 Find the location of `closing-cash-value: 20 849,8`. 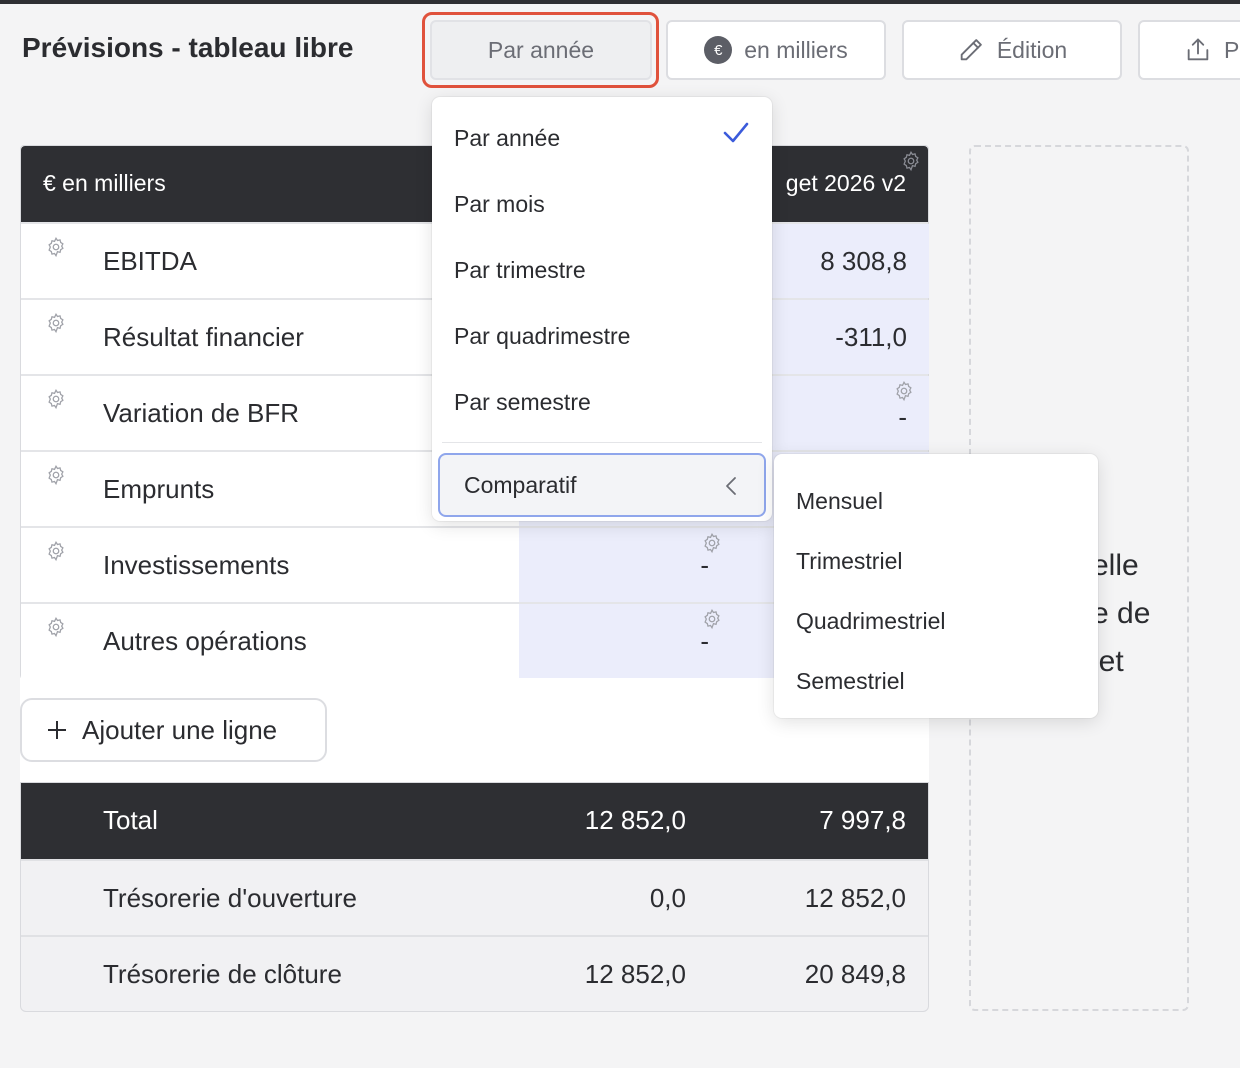

closing-cash-value: 20 849,8 is located at coordinates (855, 974).